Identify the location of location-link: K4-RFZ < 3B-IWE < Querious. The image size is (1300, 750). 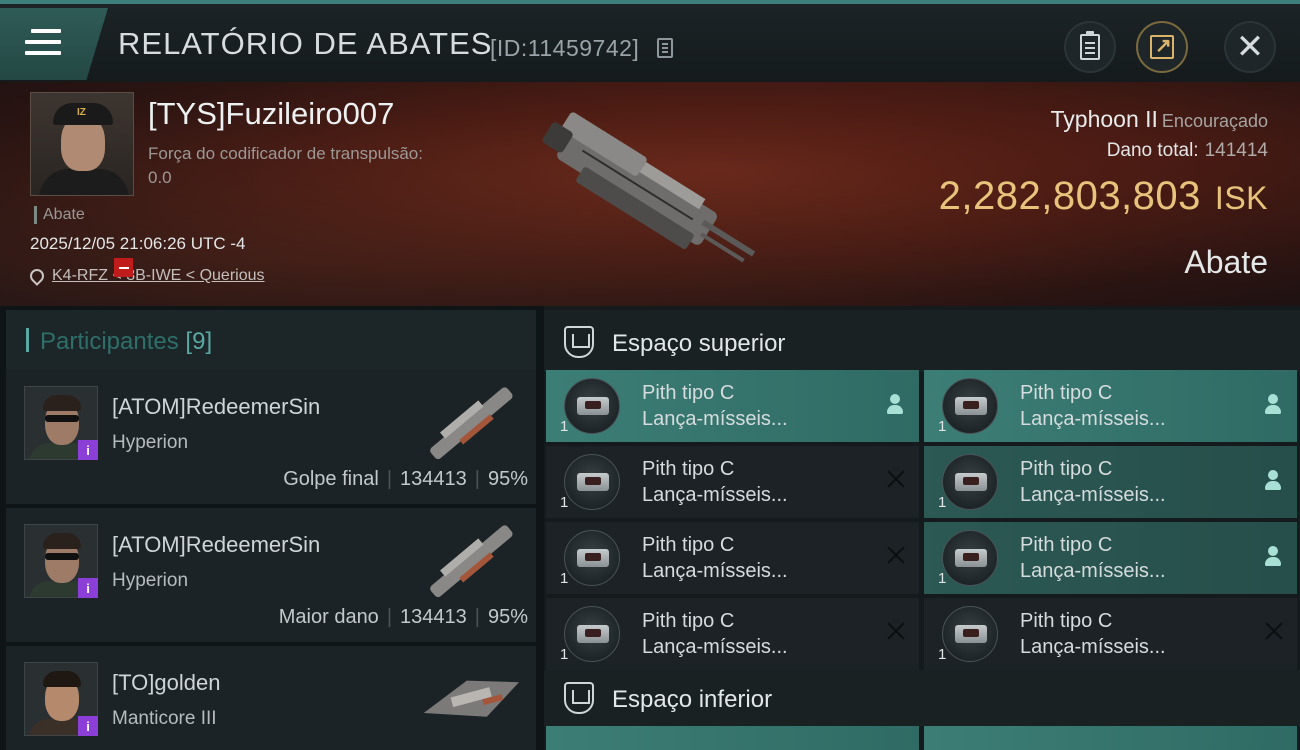
(146, 276).